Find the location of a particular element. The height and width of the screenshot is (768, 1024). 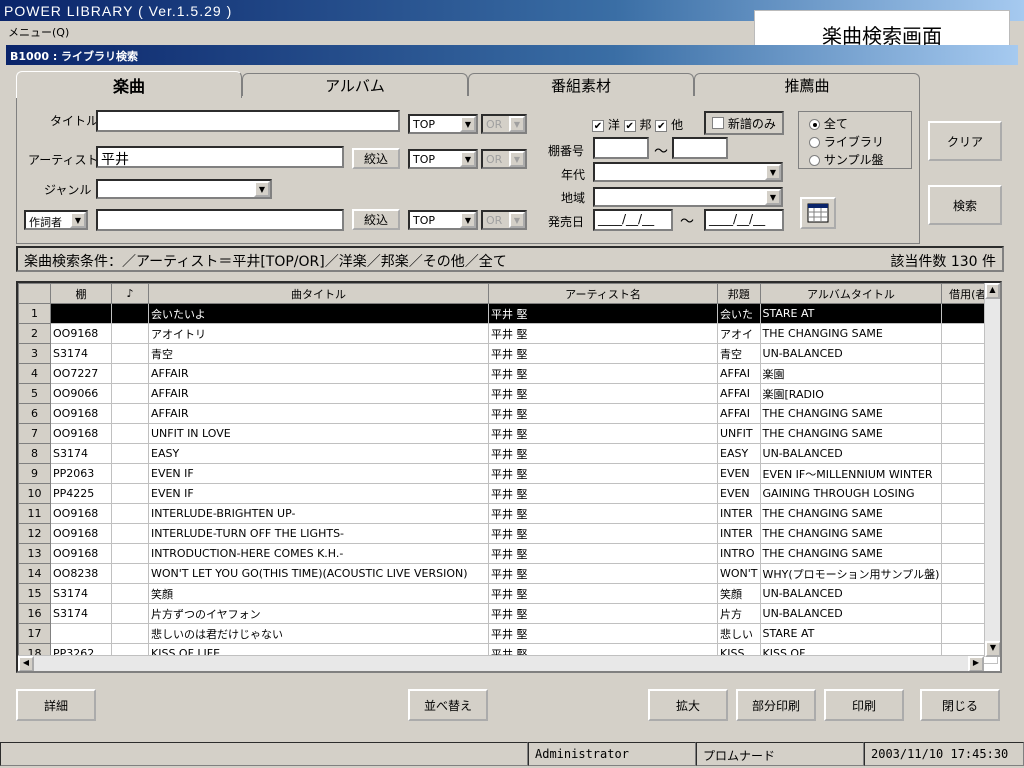

calendar-button is located at coordinates (818, 213).